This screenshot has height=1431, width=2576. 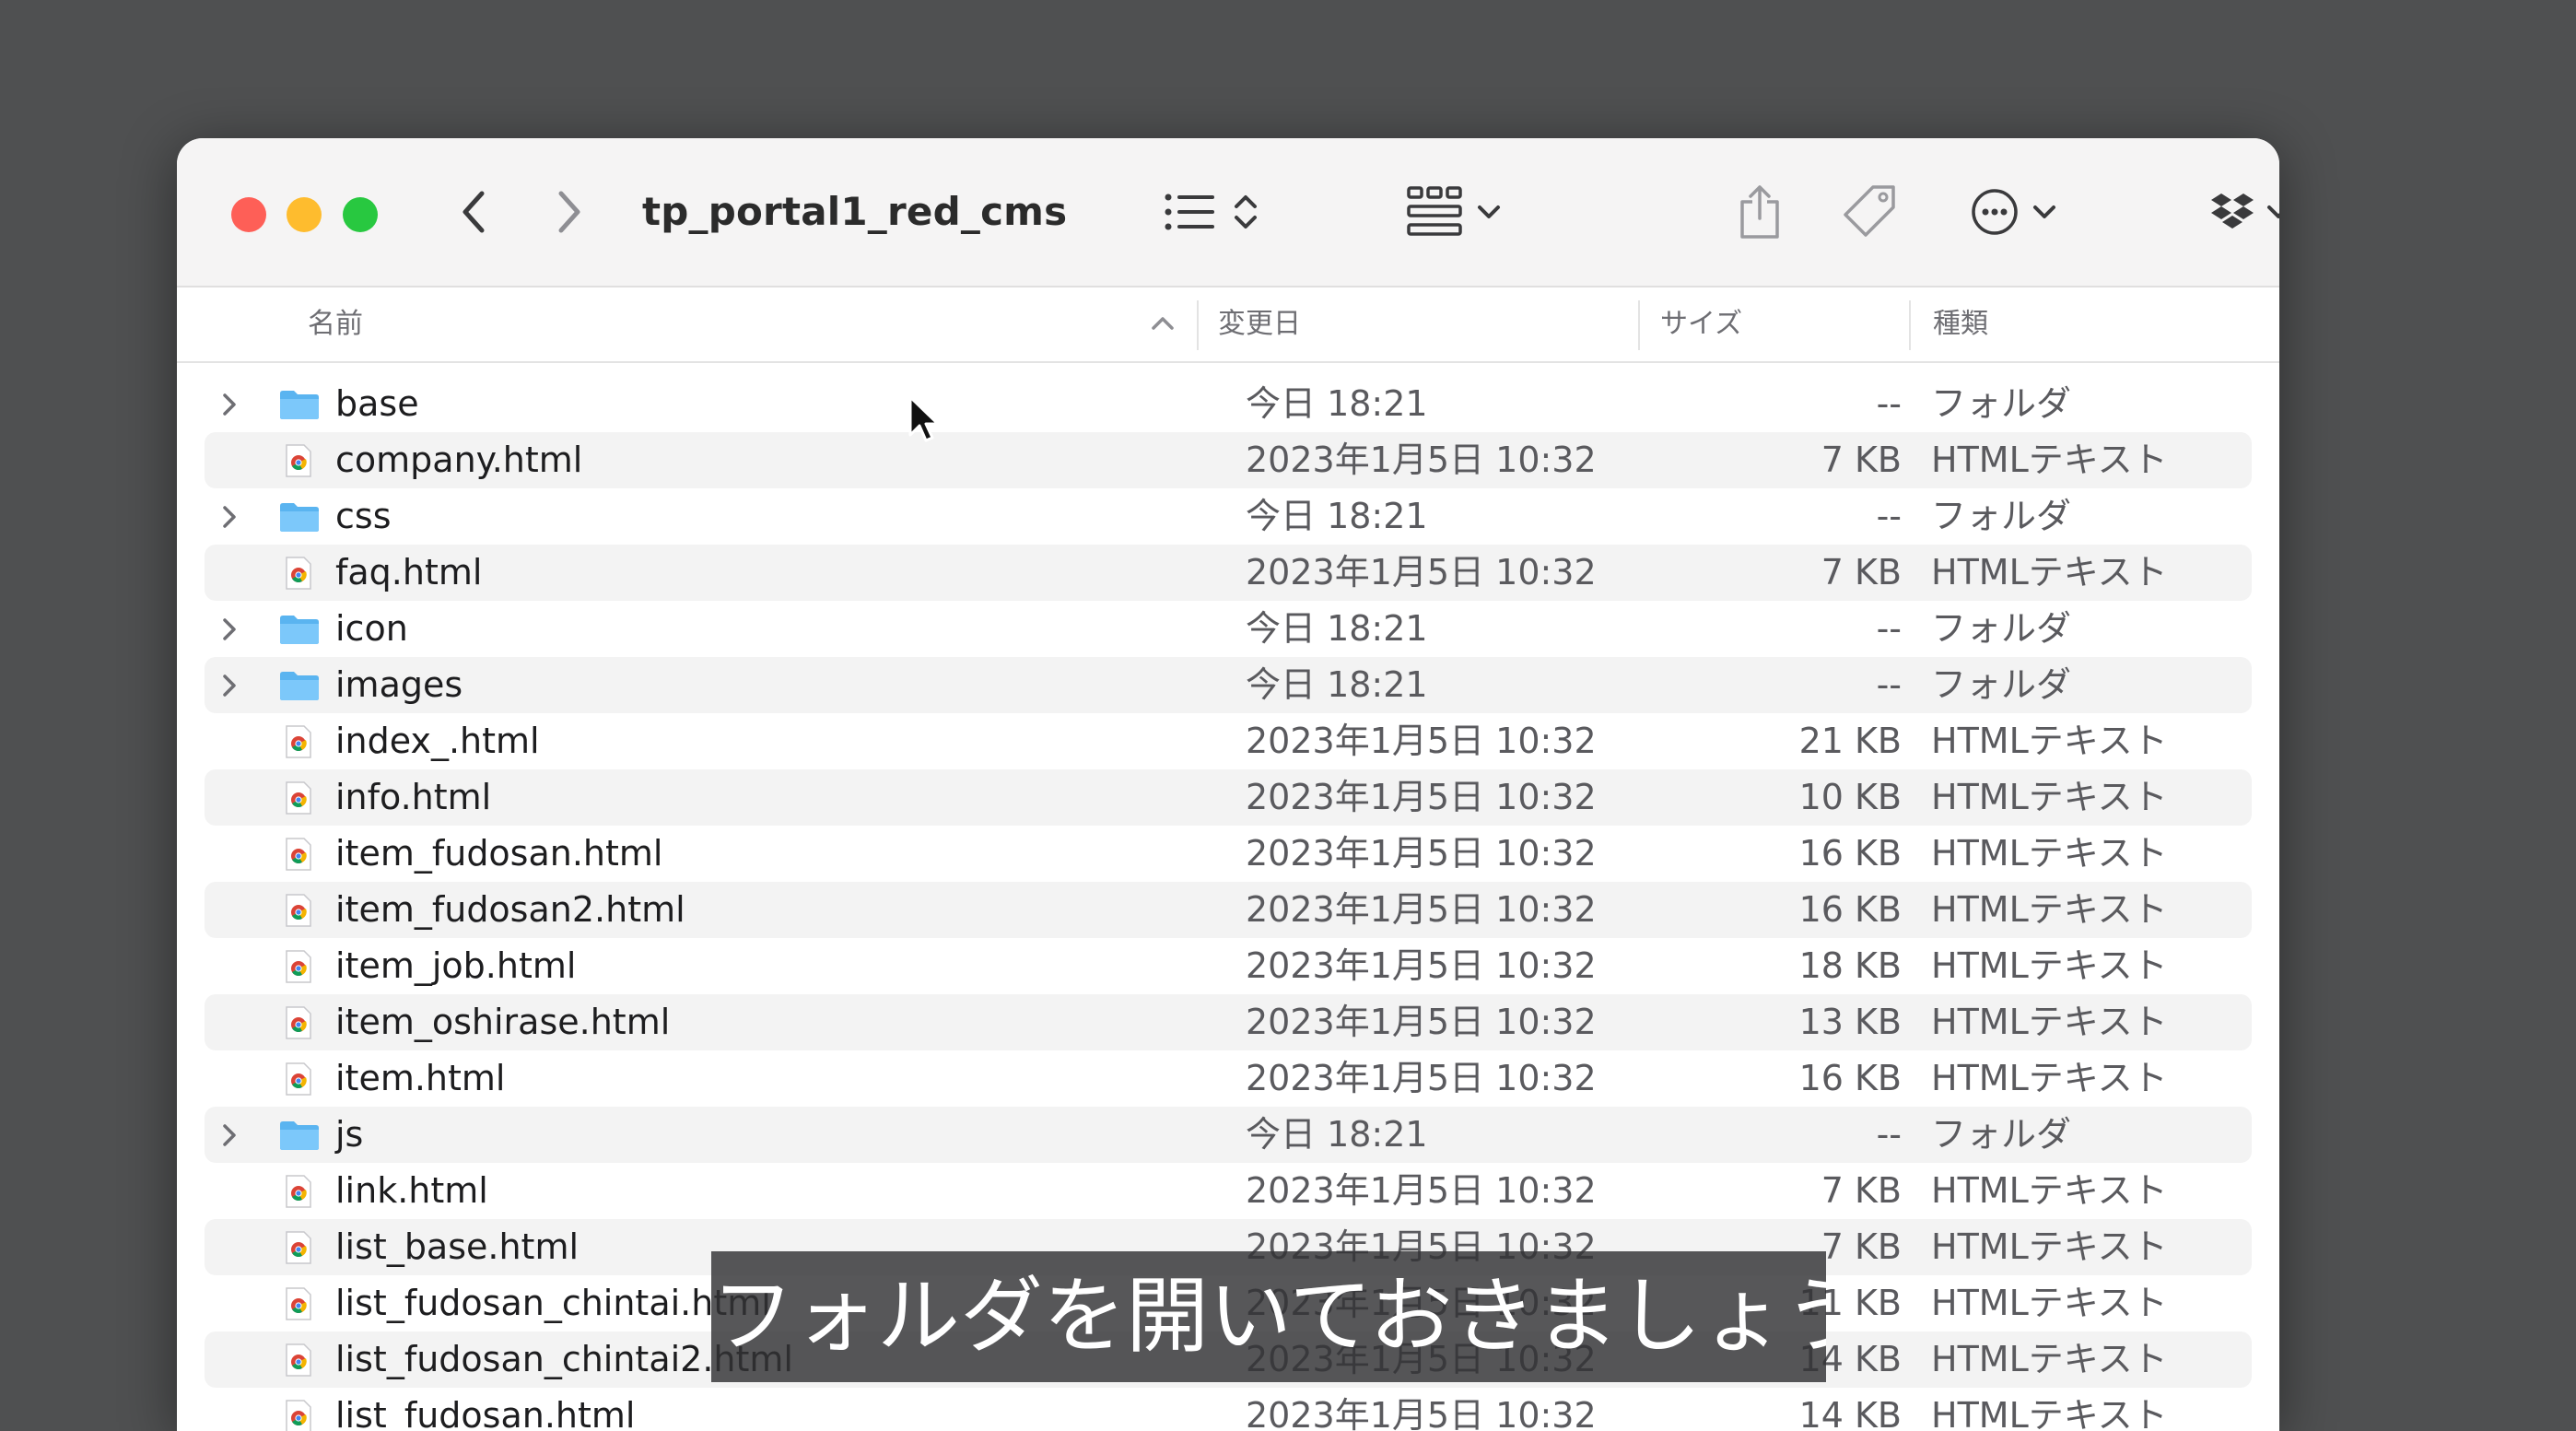 What do you see at coordinates (1163, 323) in the screenshot?
I see `sort-ascending-icon` at bounding box center [1163, 323].